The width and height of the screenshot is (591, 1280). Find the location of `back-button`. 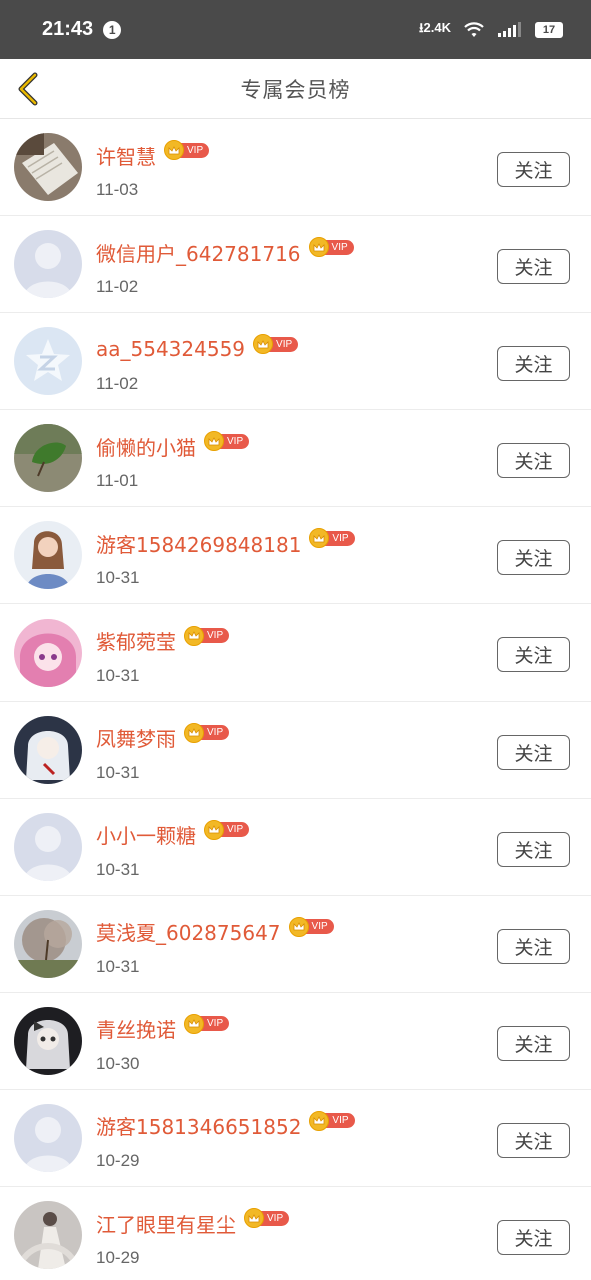

back-button is located at coordinates (28, 89).